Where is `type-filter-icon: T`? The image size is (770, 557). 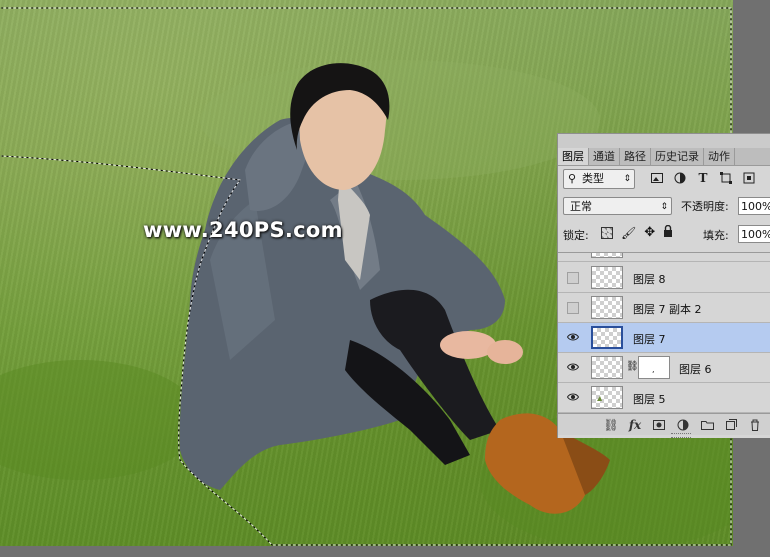
type-filter-icon: T is located at coordinates (703, 178).